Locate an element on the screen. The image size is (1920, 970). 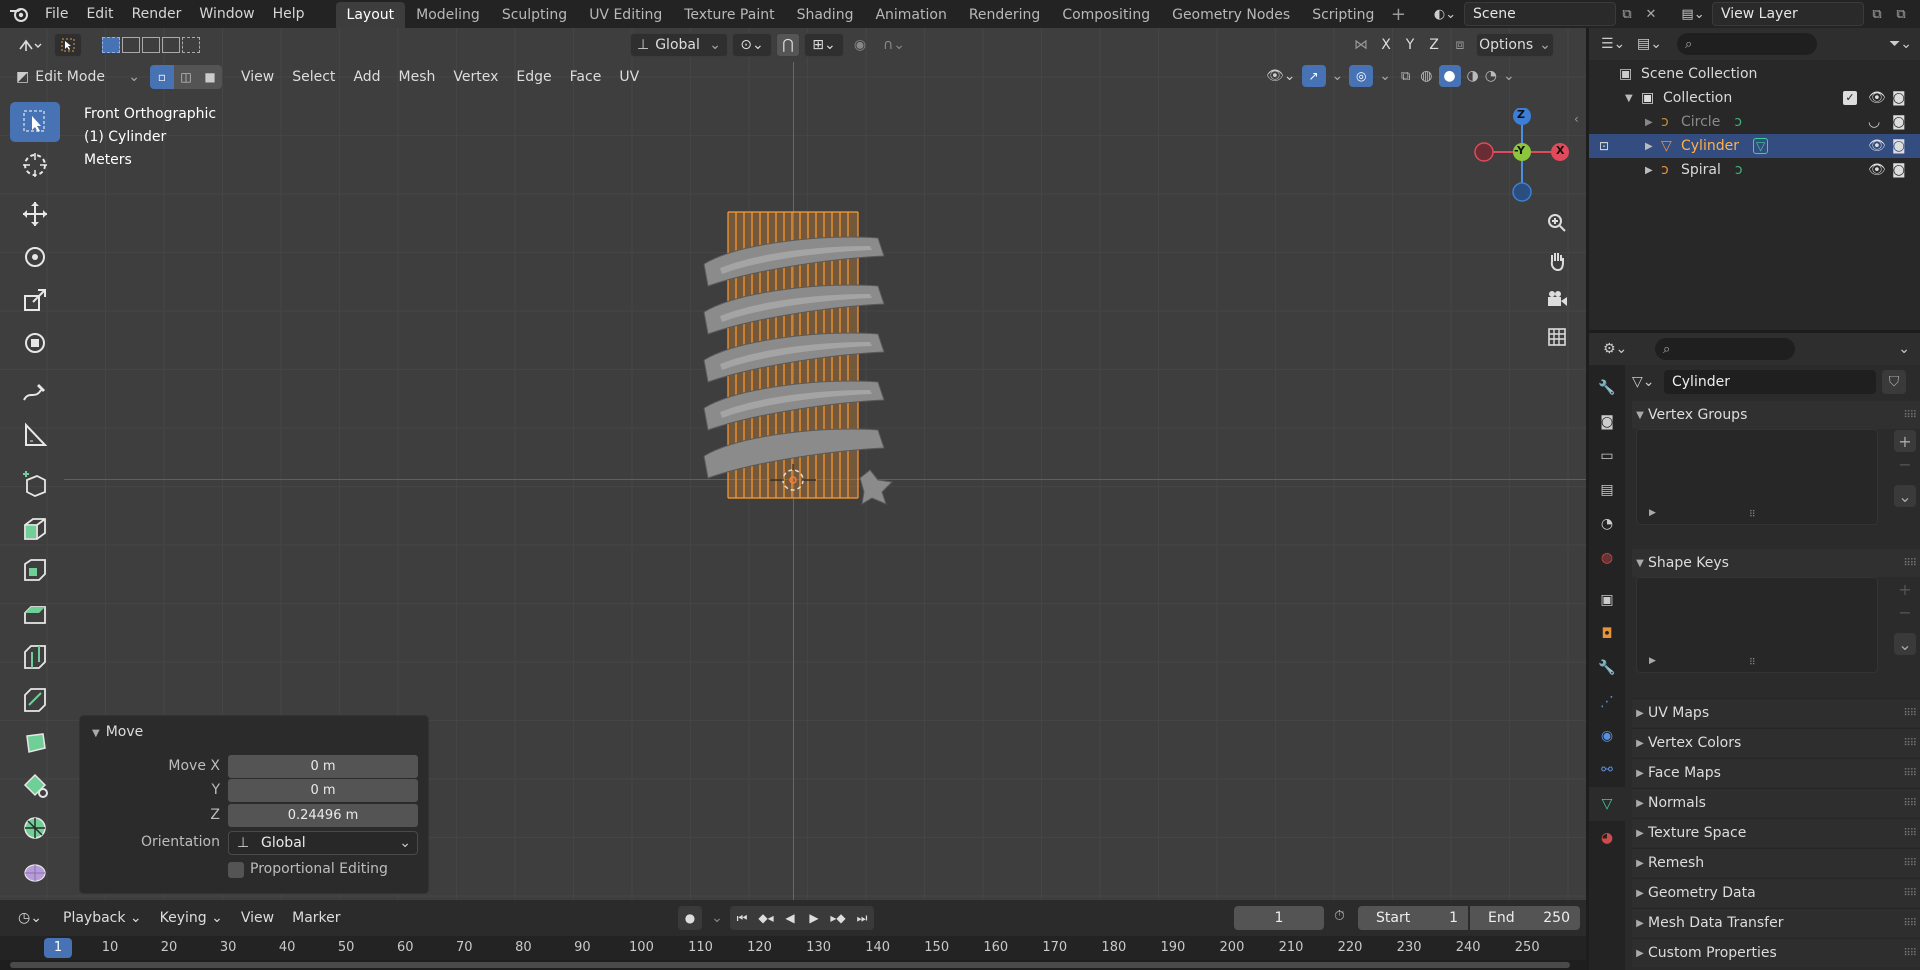
options-dropdown: Options ⌄ is located at coordinates (1515, 45).